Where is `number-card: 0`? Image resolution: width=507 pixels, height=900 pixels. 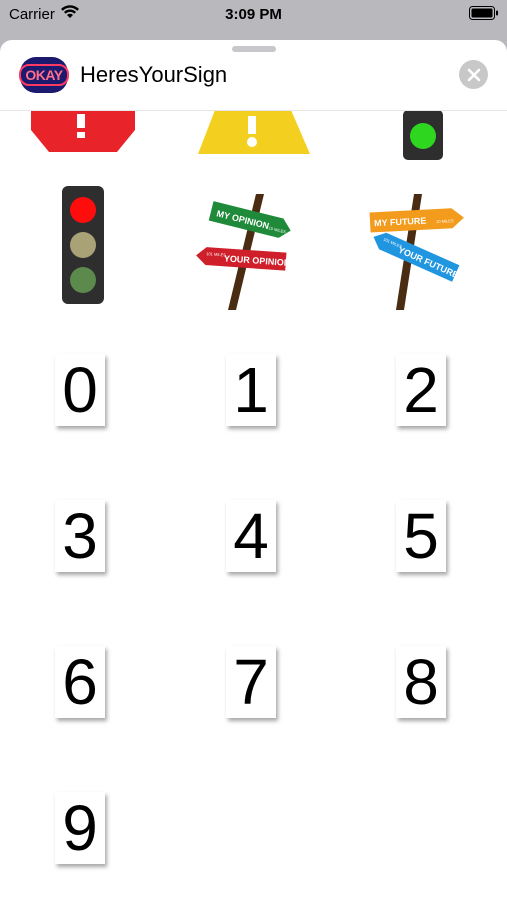
number-card: 0 is located at coordinates (80, 390).